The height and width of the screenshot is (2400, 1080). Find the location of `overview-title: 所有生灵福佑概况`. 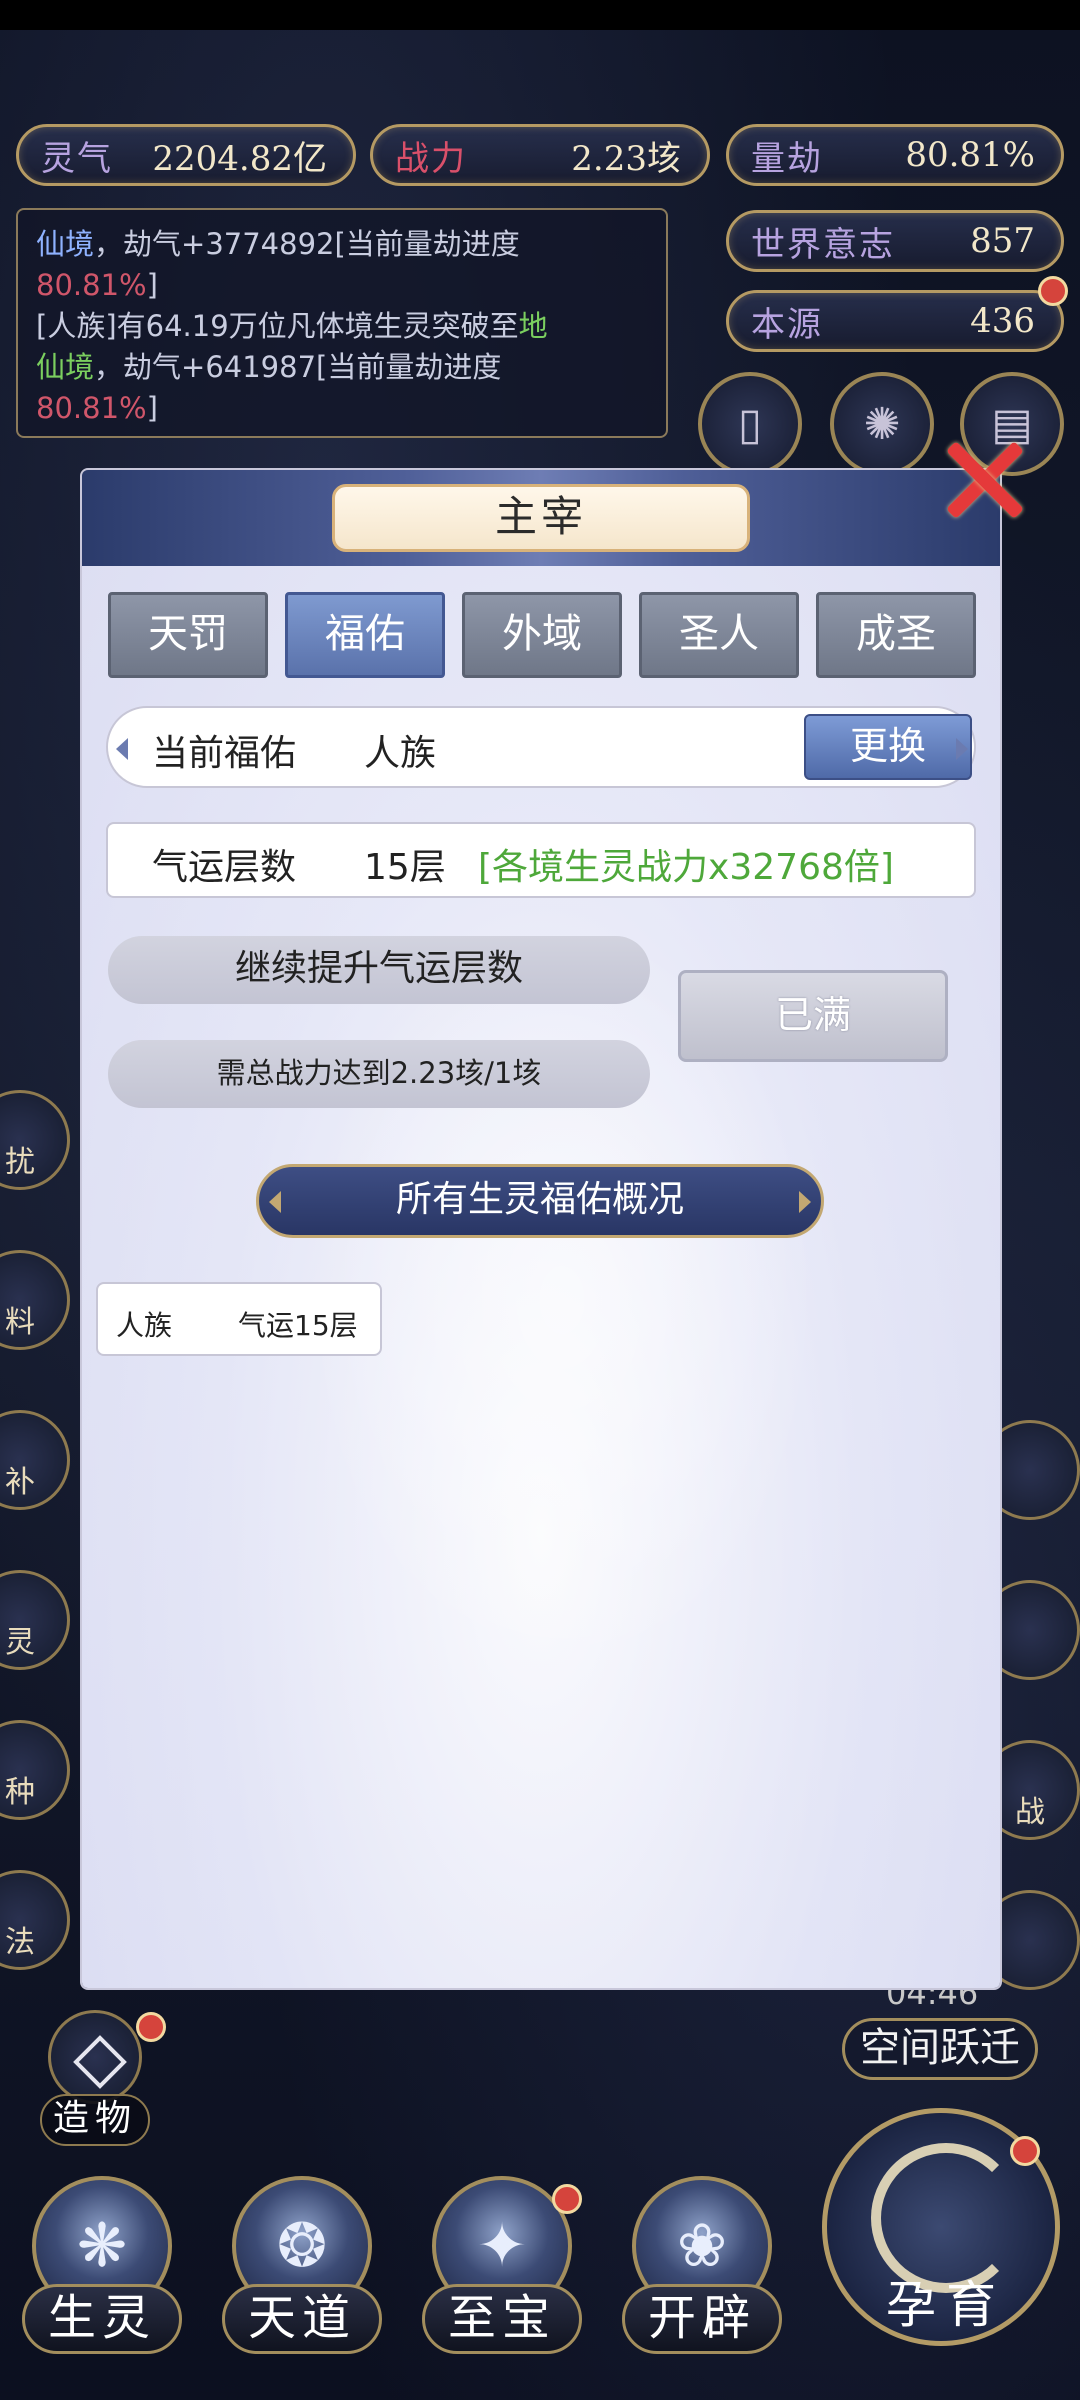

overview-title: 所有生灵福佑概况 is located at coordinates (539, 1199).